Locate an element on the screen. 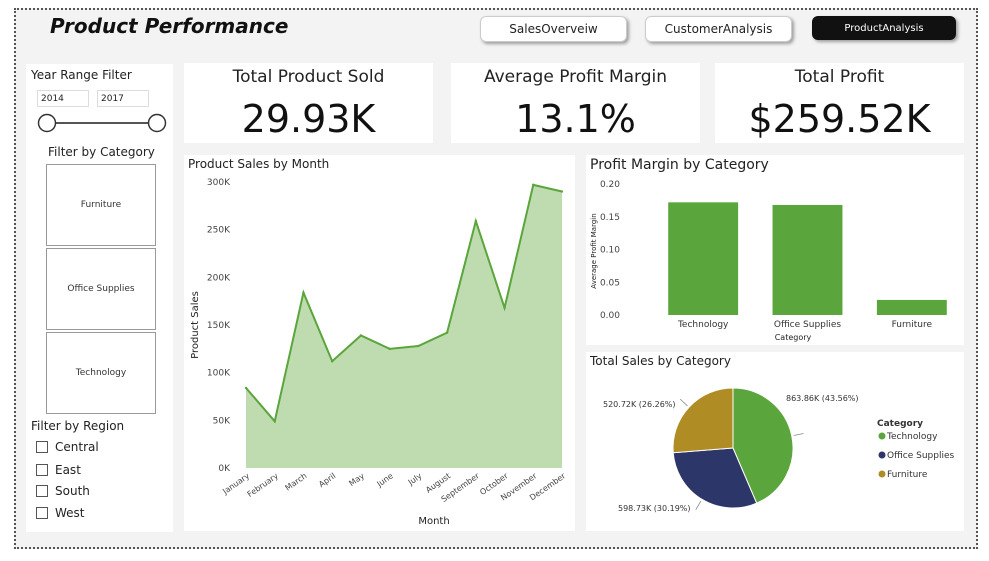 The image size is (989, 561). kpi-card-total-product-sold: Total Product Sold 29.93K is located at coordinates (308, 103).